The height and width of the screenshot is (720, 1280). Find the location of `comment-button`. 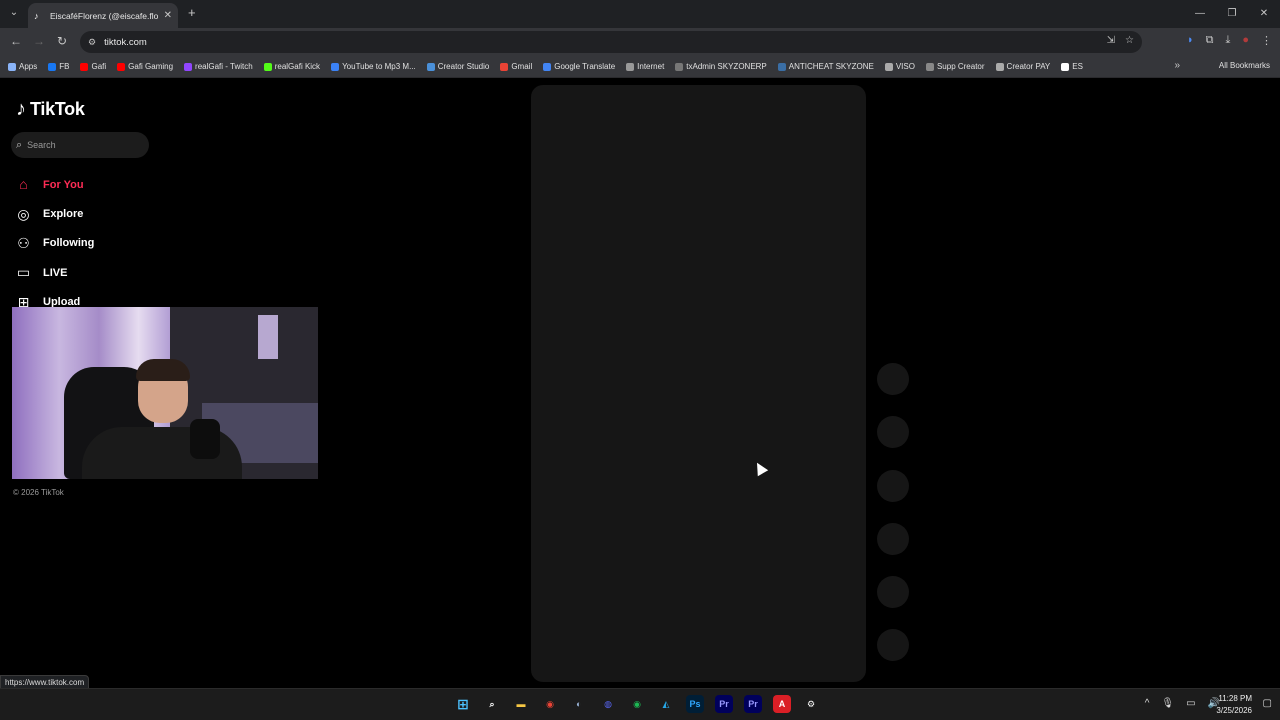

comment-button is located at coordinates (893, 432).